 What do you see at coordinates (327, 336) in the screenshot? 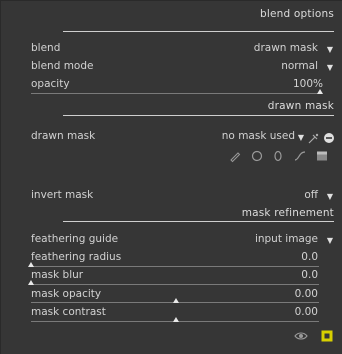
I see `display-mask-icon` at bounding box center [327, 336].